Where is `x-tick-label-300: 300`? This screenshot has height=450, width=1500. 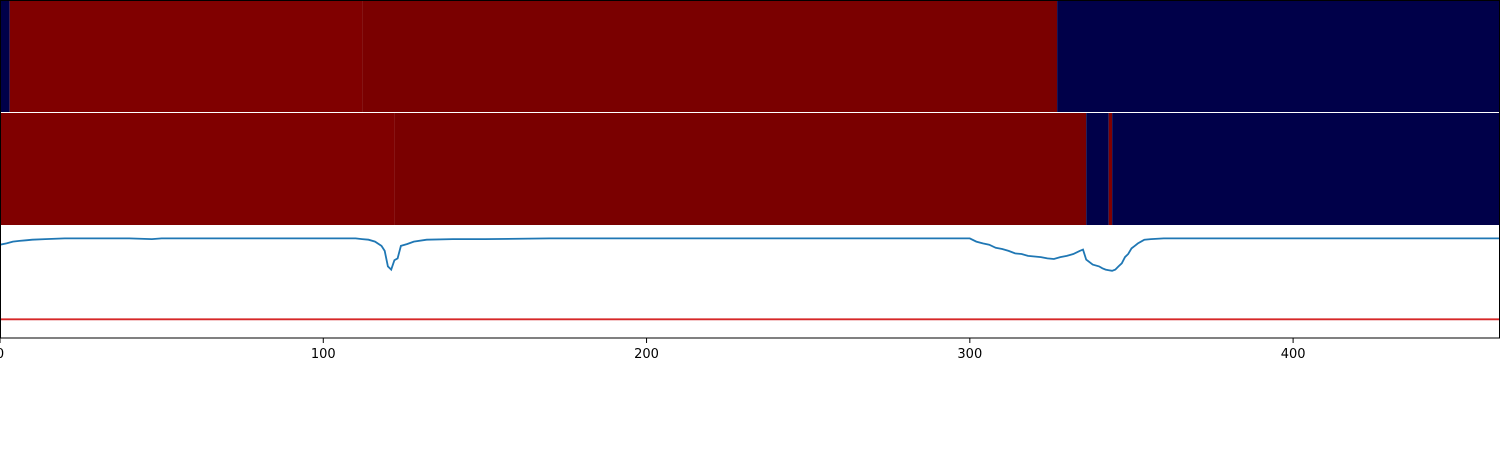 x-tick-label-300: 300 is located at coordinates (969, 354).